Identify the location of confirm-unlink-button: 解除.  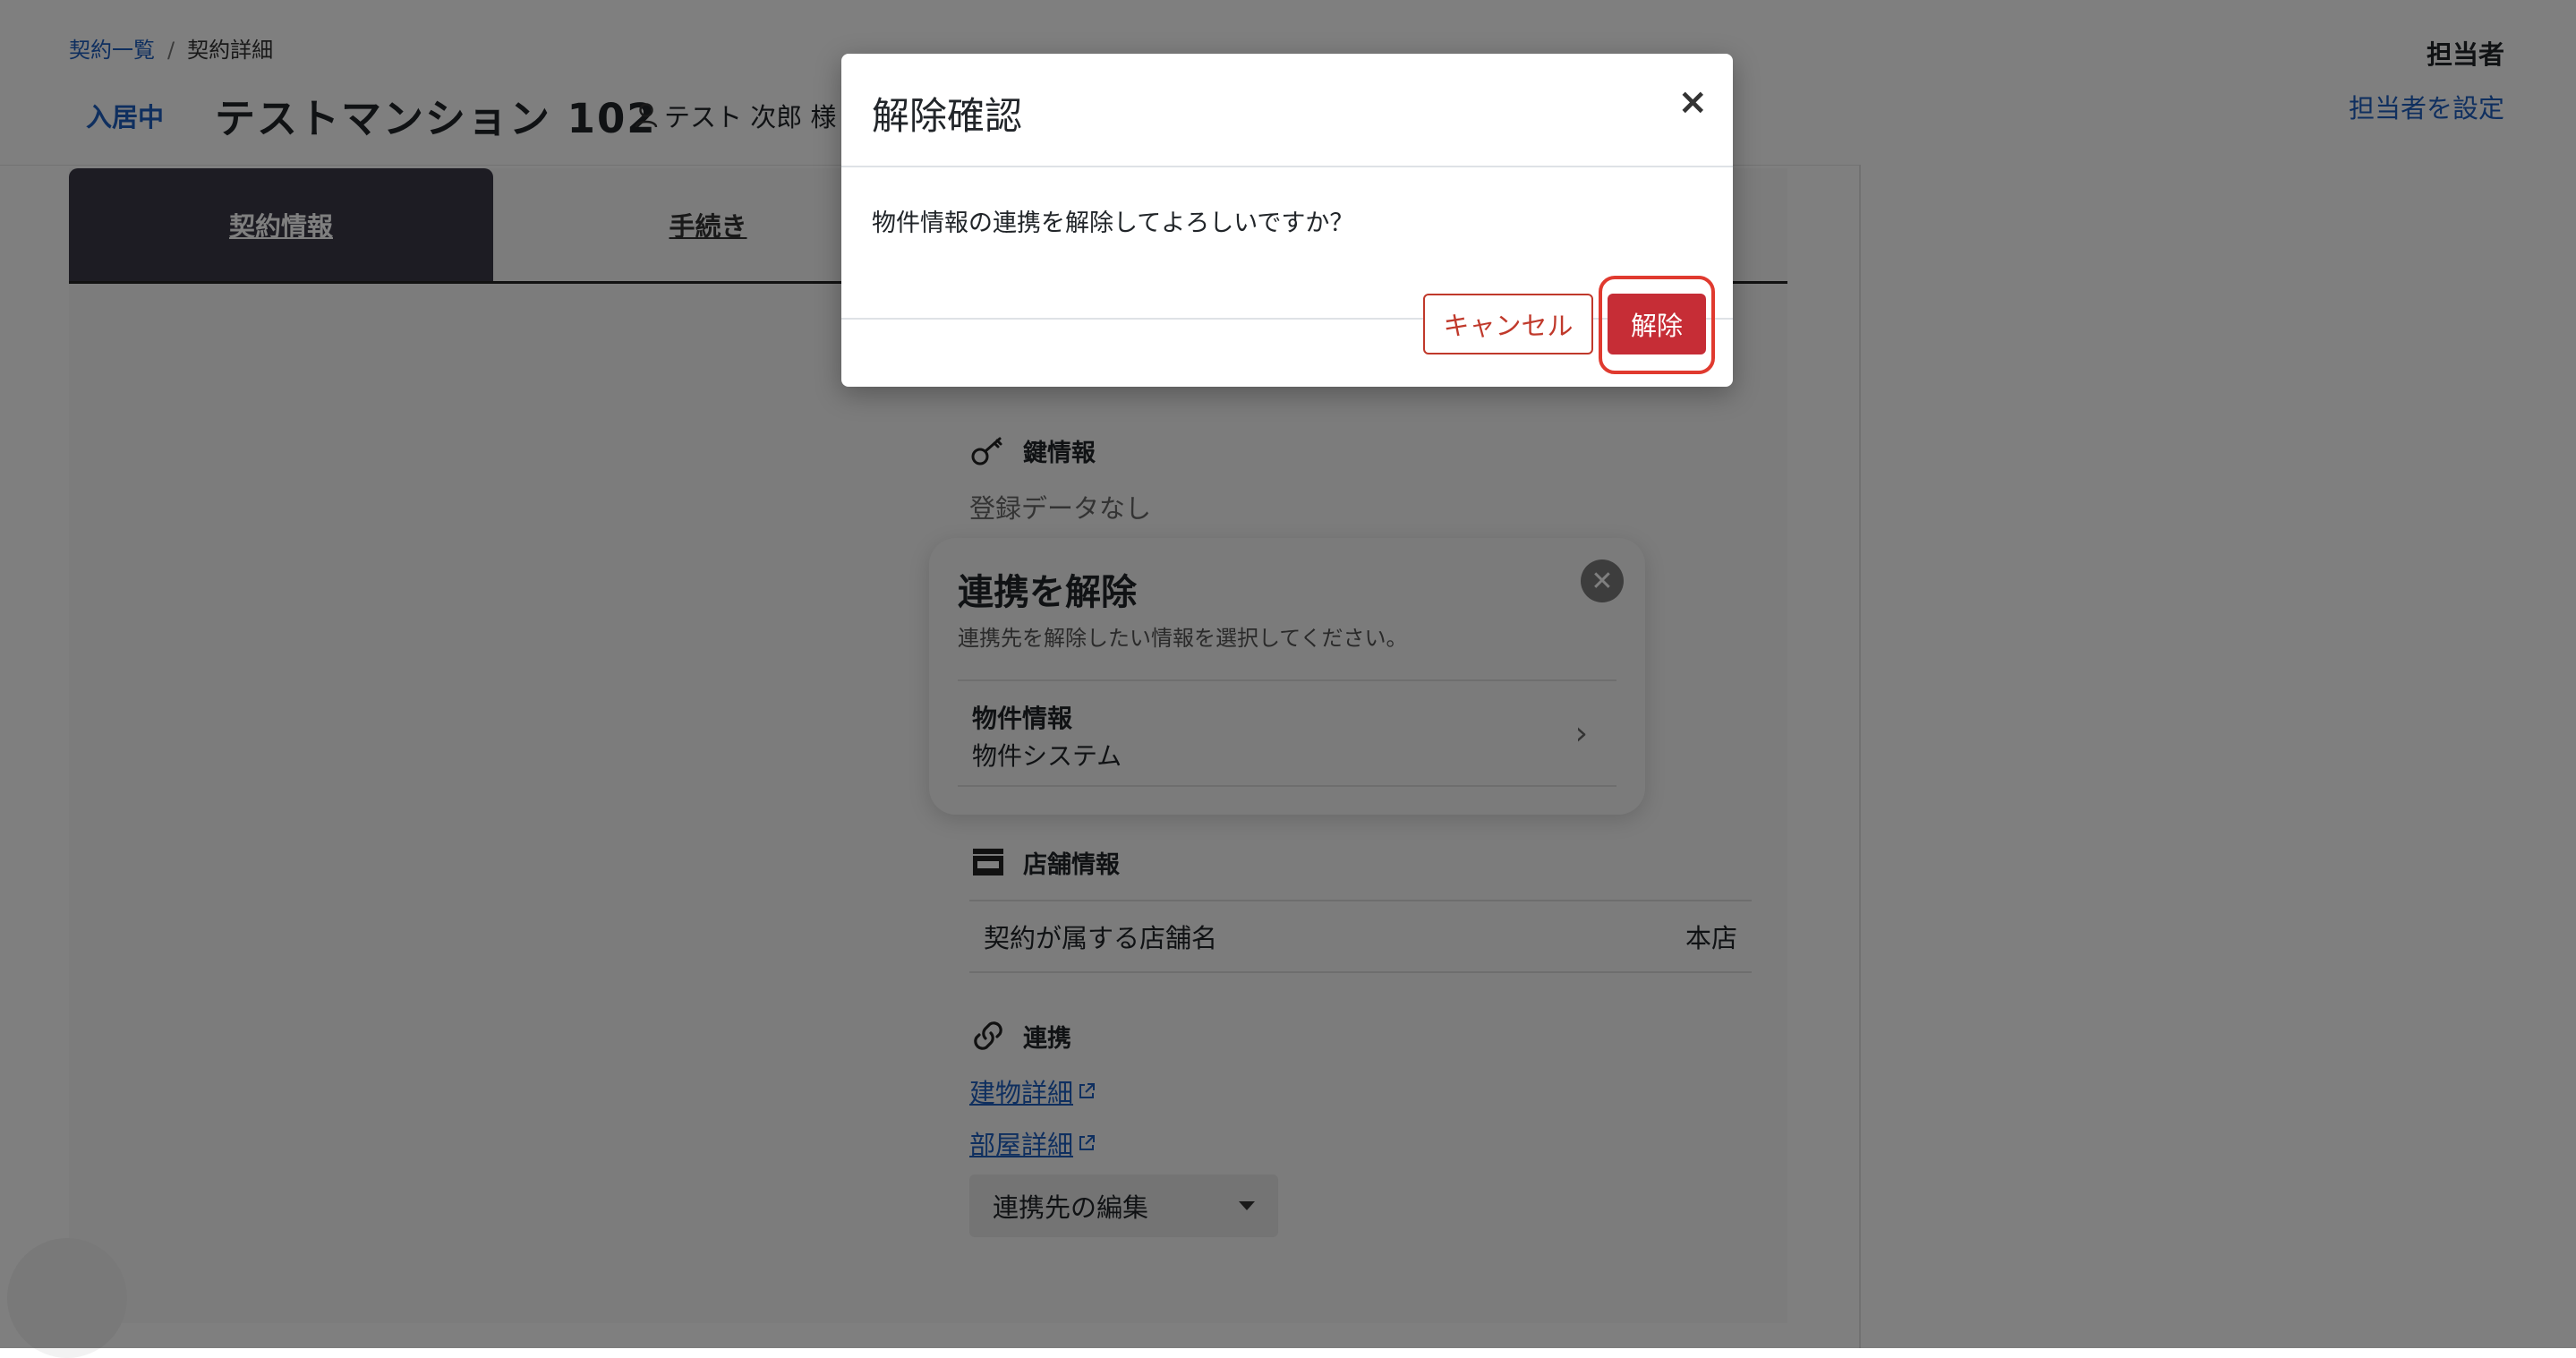
(1657, 324).